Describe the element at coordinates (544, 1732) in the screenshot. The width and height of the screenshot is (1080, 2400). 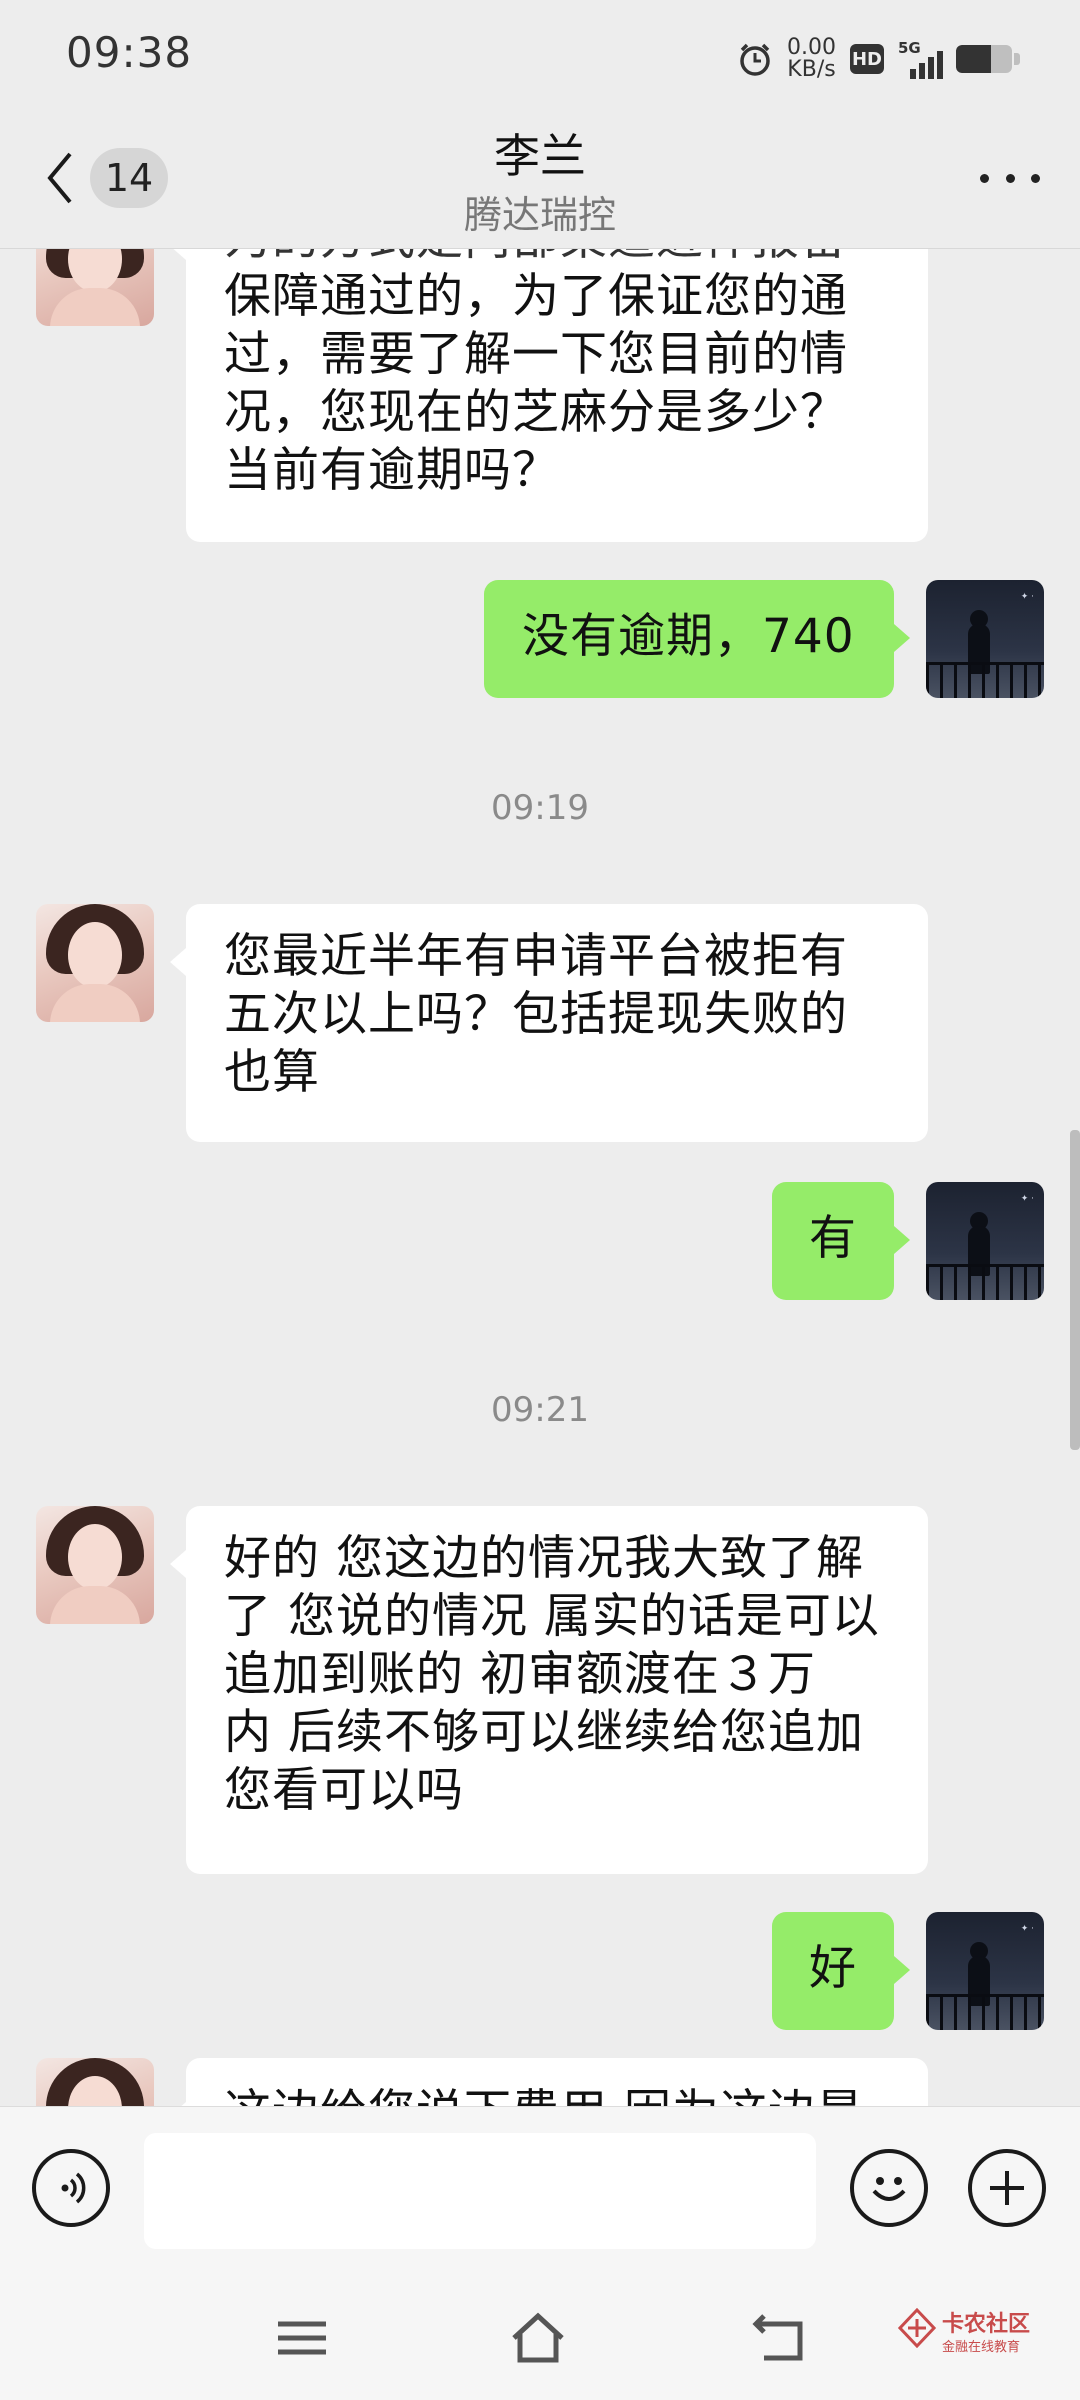
I see `message-line: 内 后续不够可以继续给您追加` at that location.